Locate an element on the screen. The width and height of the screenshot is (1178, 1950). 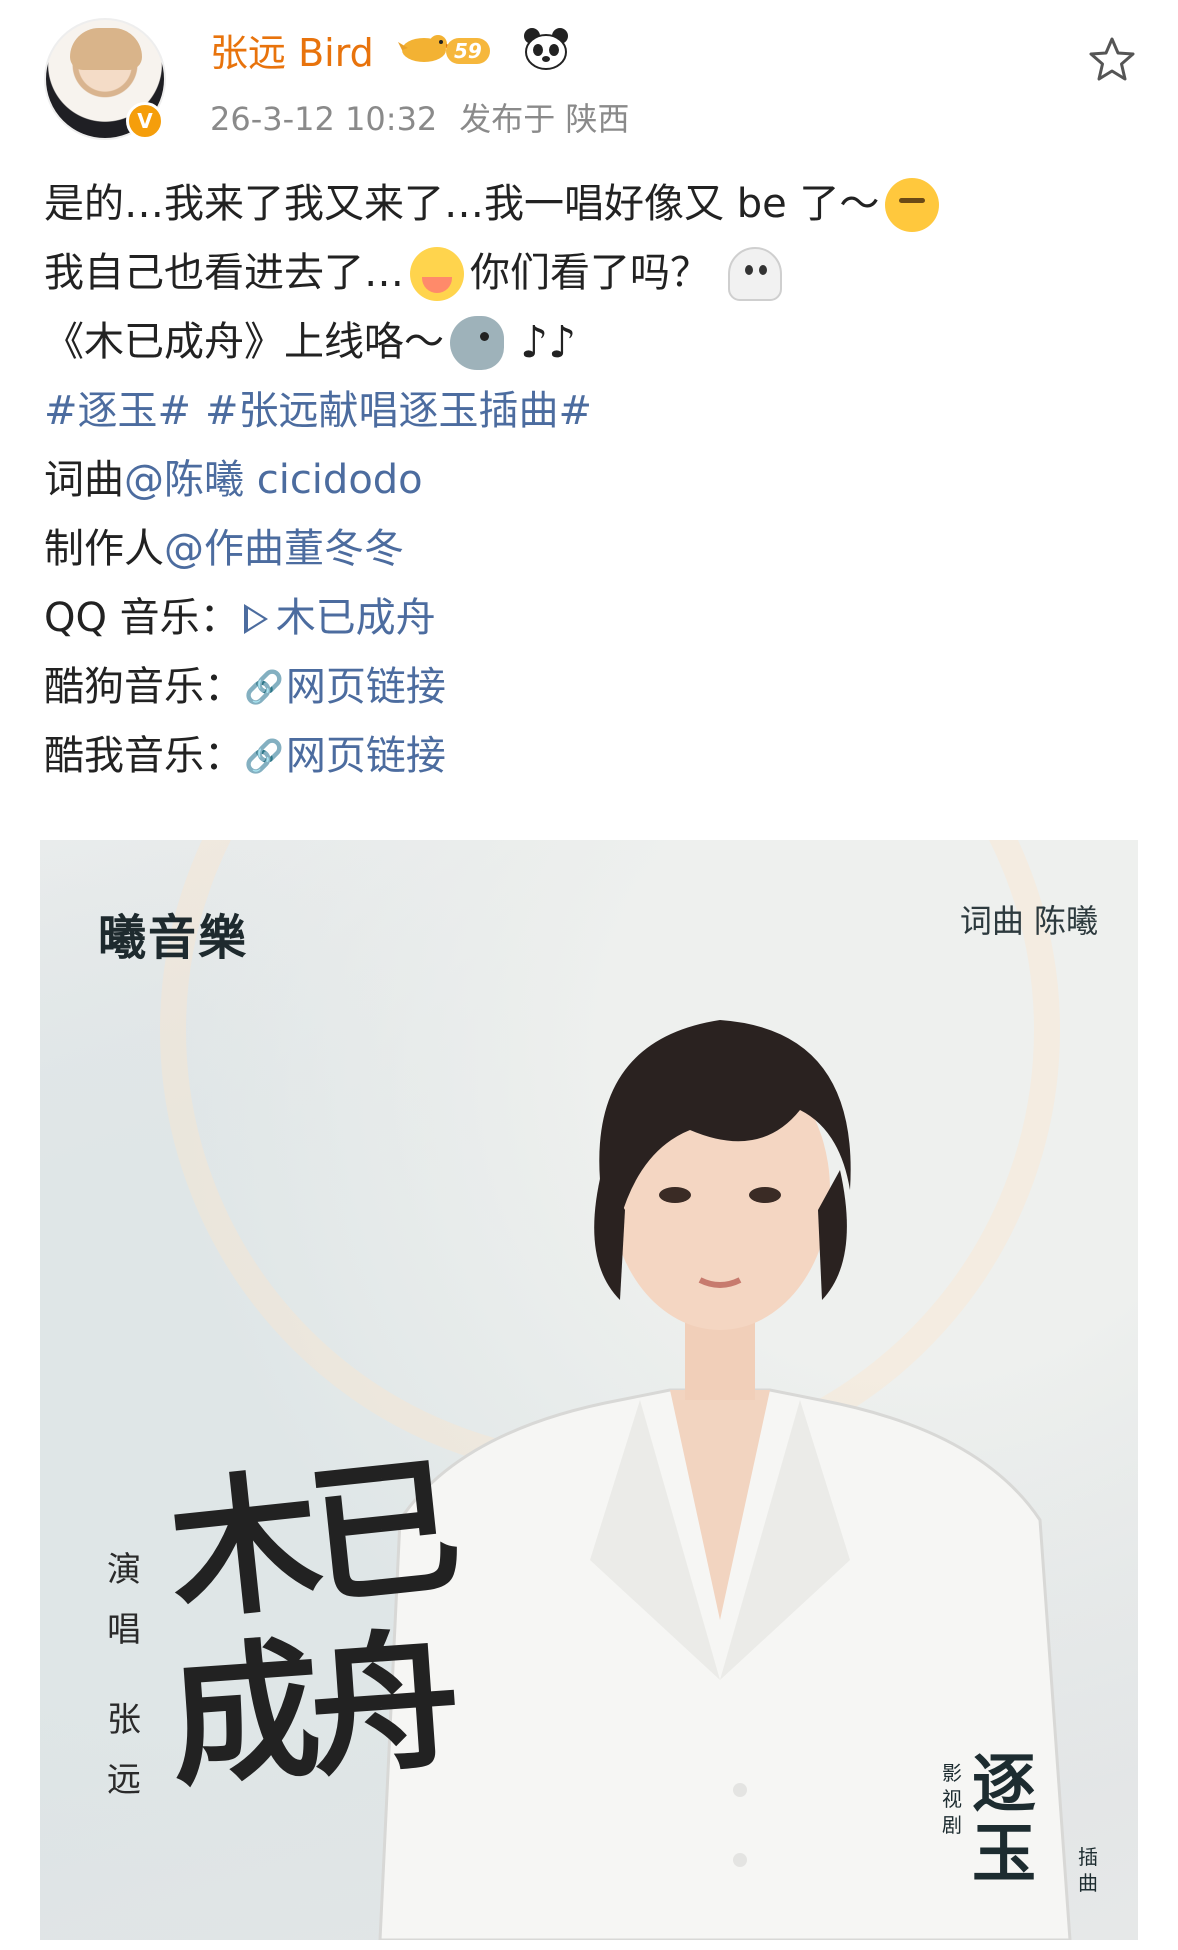
post-meta: 26-3-12 10:32 发布于 陕西 is located at coordinates (430, 117).